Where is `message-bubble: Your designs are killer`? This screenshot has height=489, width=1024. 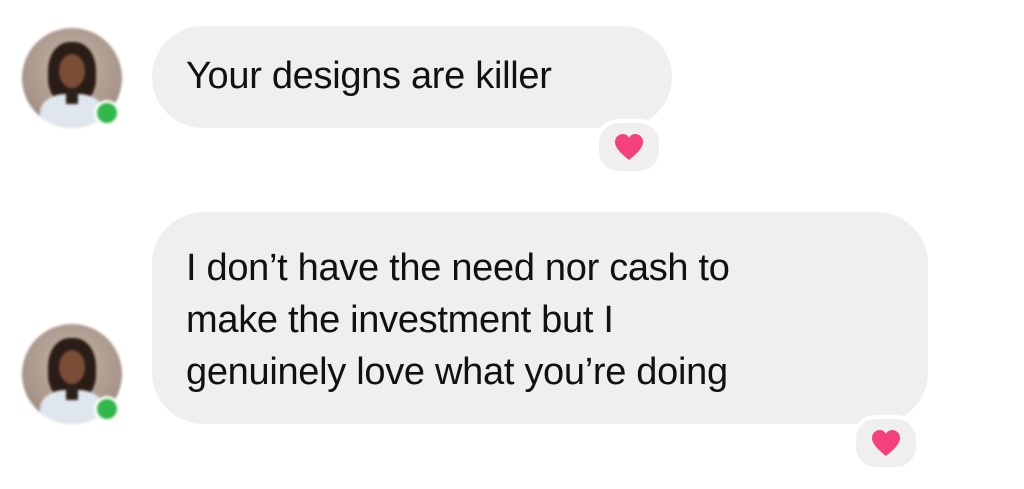
message-bubble: Your designs are killer is located at coordinates (412, 77).